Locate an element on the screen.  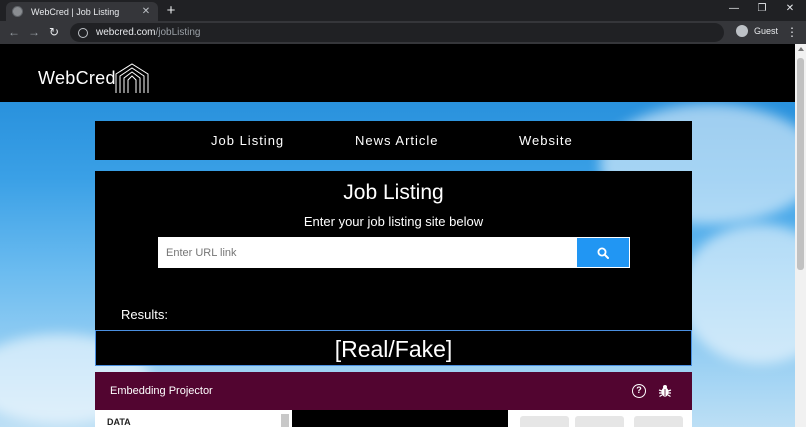
projector-title: Embedding Projector is located at coordinates (161, 391).